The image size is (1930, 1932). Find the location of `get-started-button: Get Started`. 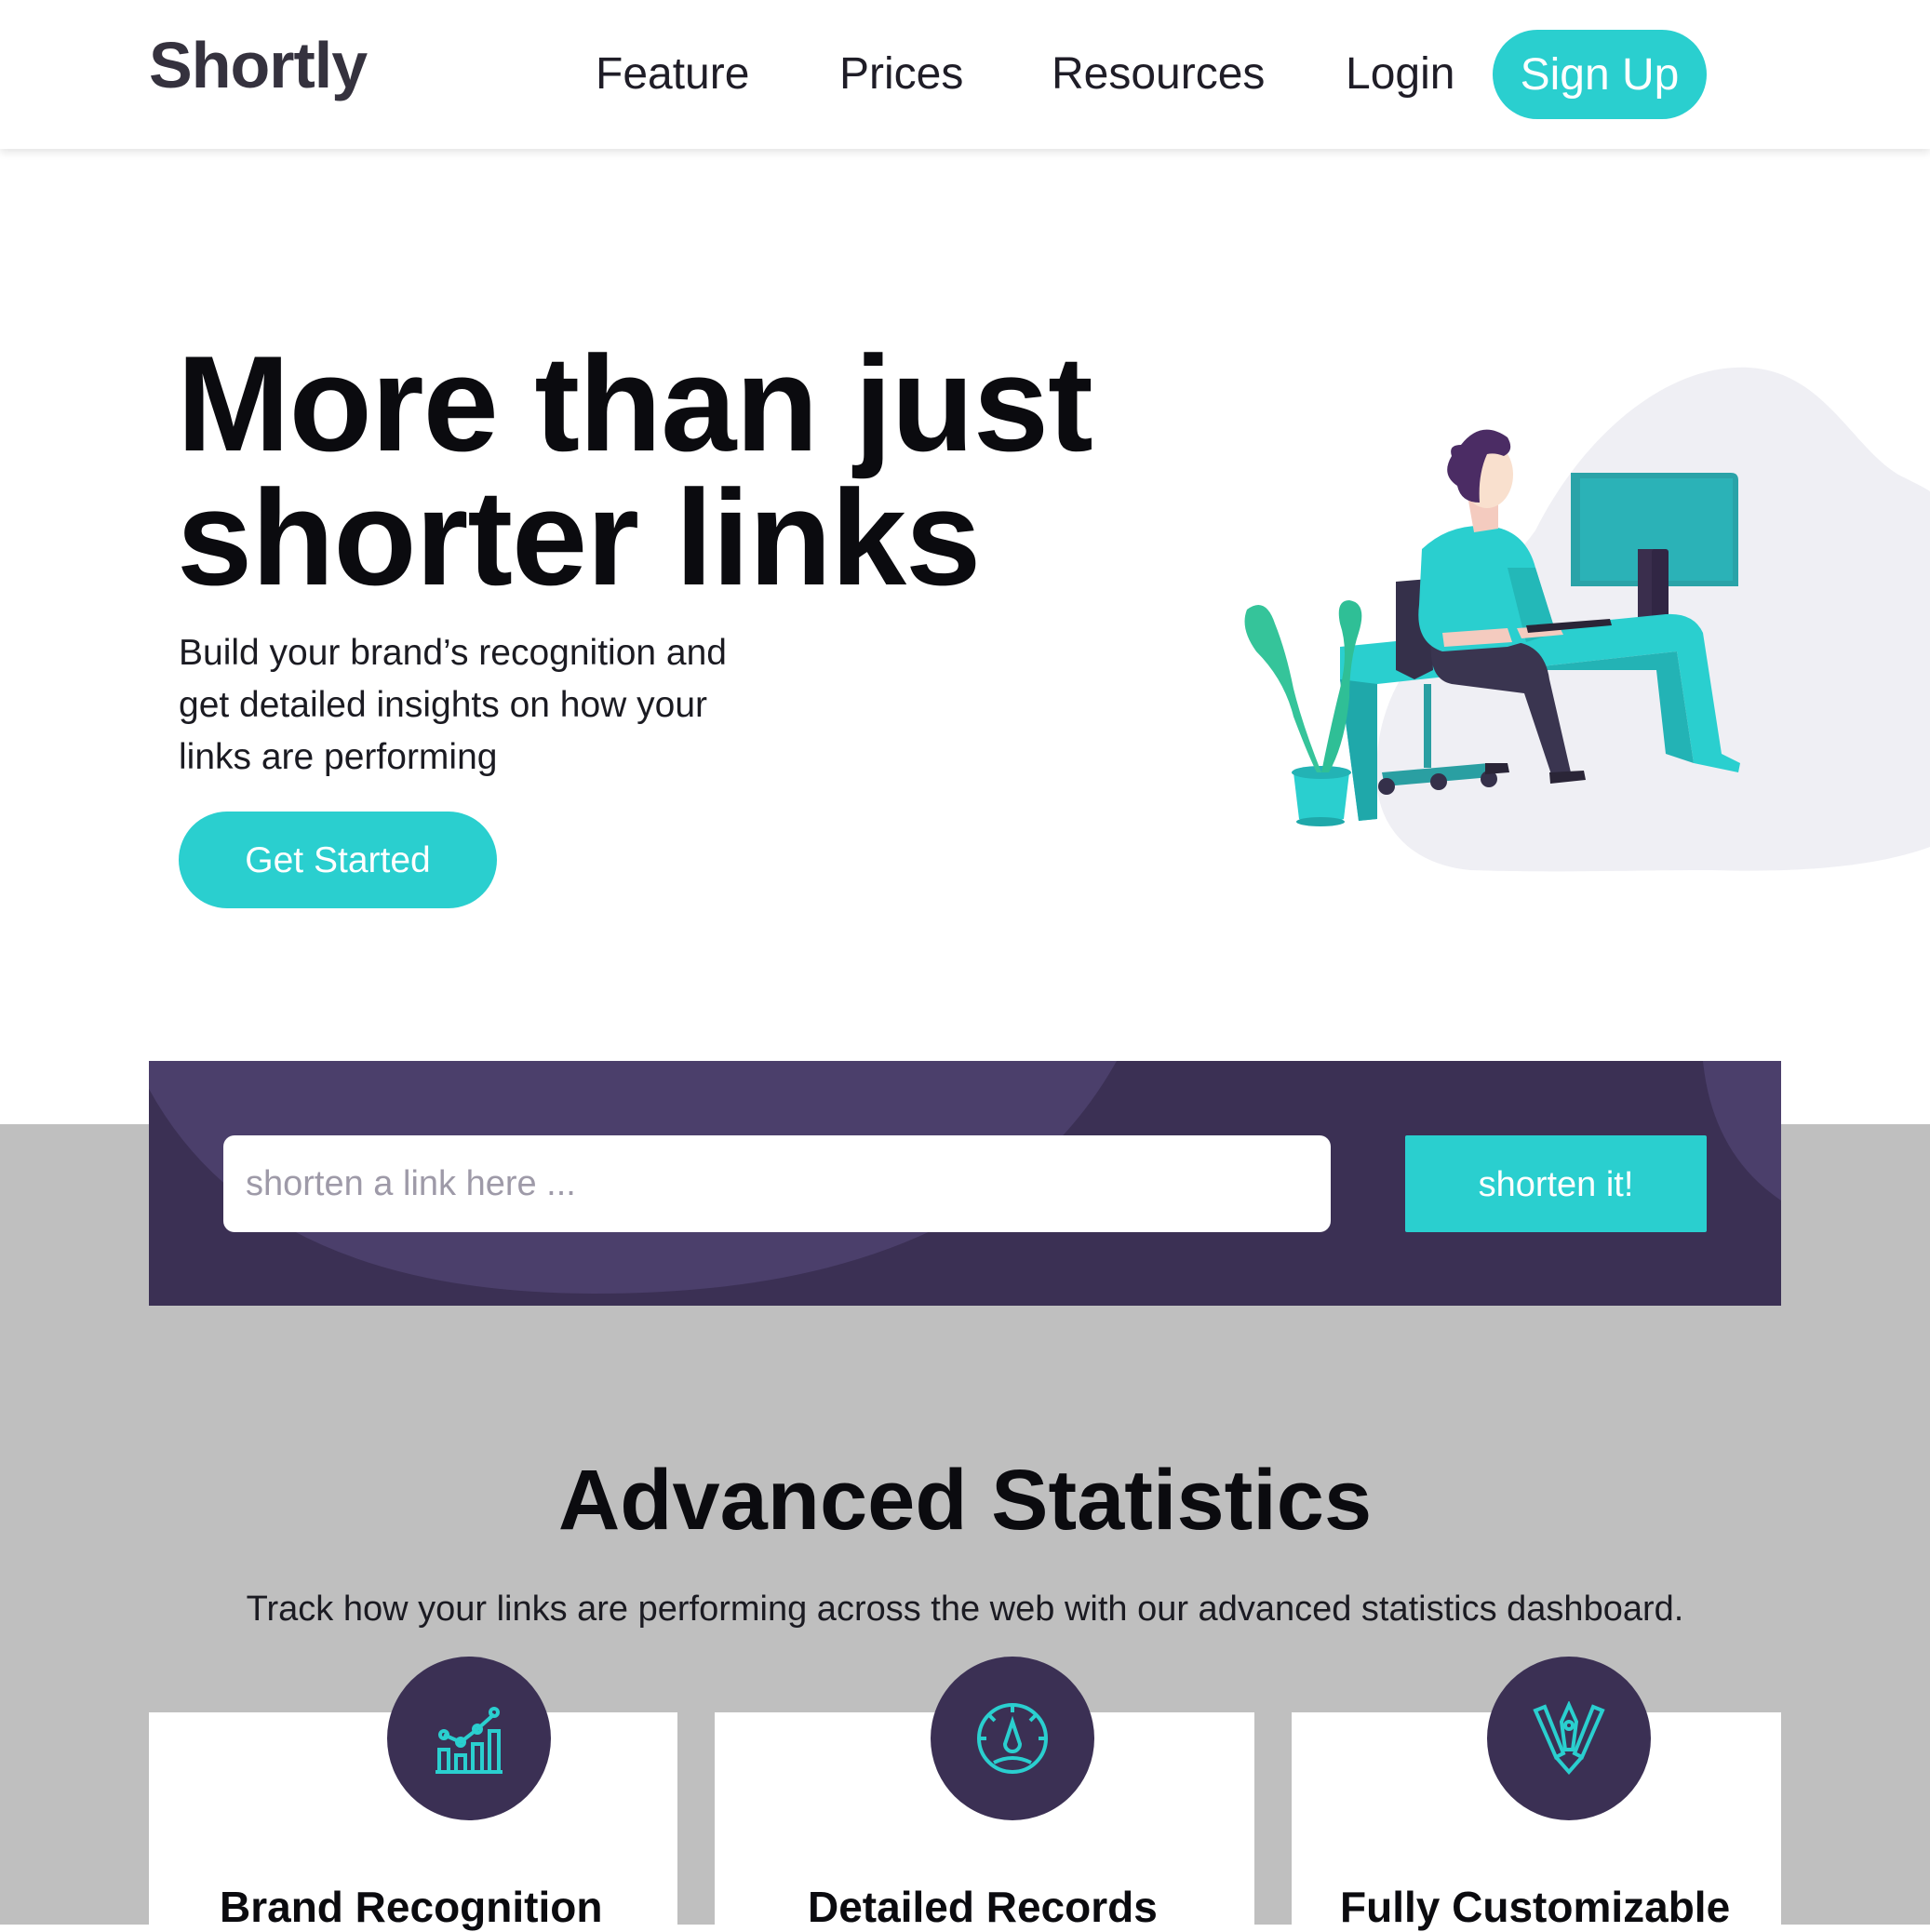

get-started-button: Get Started is located at coordinates (338, 860).